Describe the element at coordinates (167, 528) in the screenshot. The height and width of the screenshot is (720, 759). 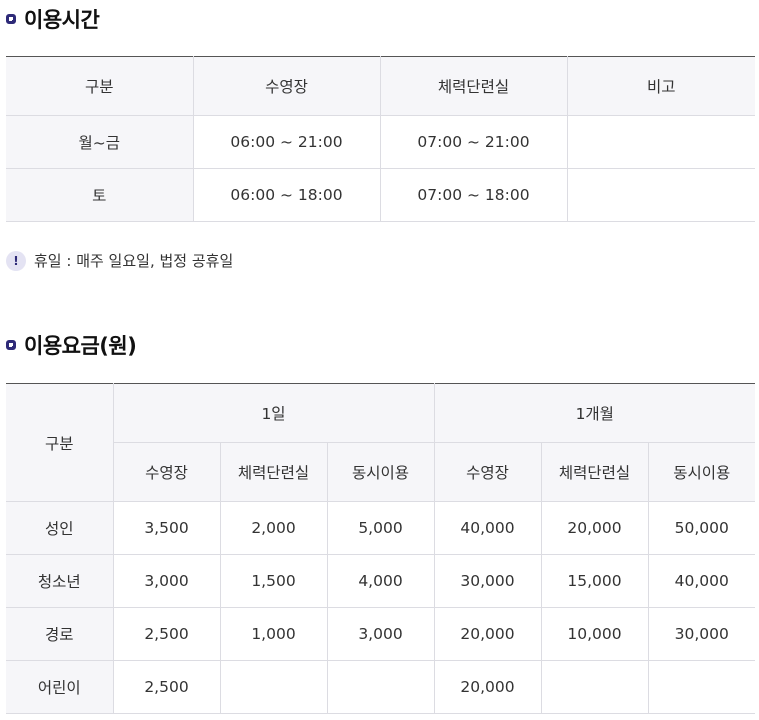
I see `fee-cell: 3,500` at that location.